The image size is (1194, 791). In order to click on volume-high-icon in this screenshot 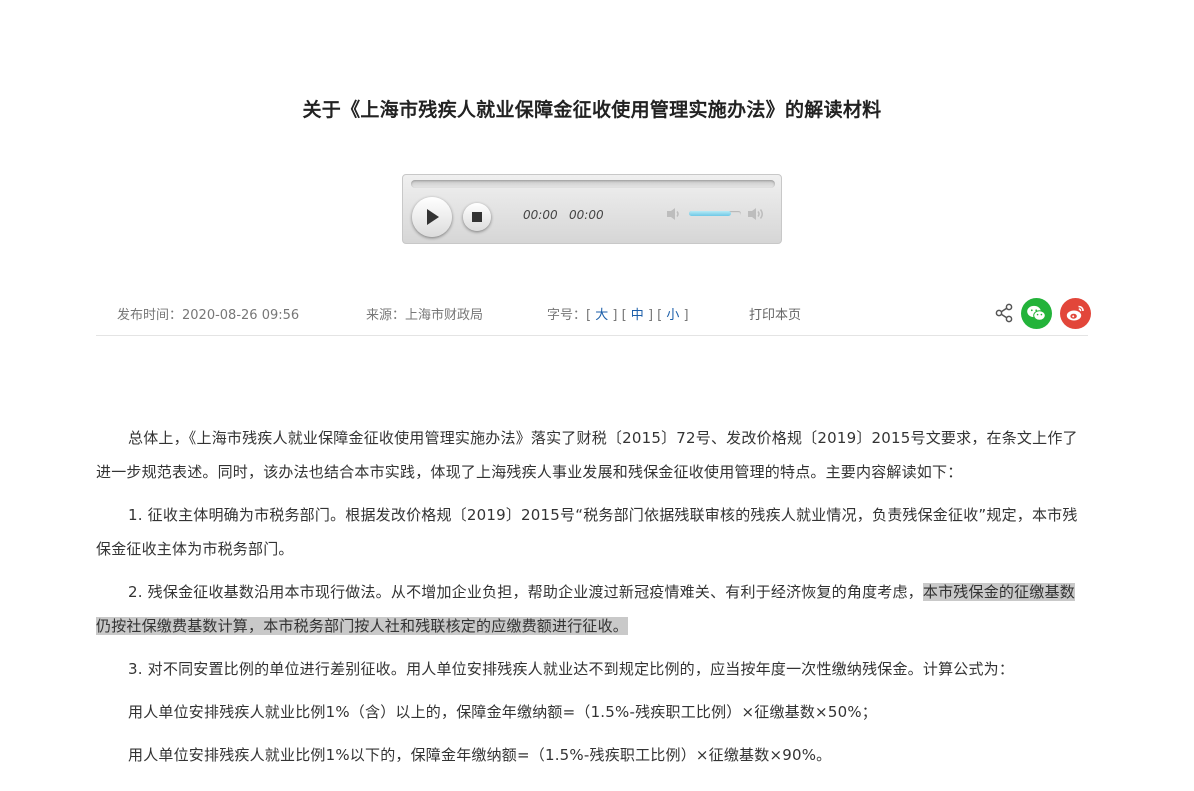, I will do `click(757, 215)`.